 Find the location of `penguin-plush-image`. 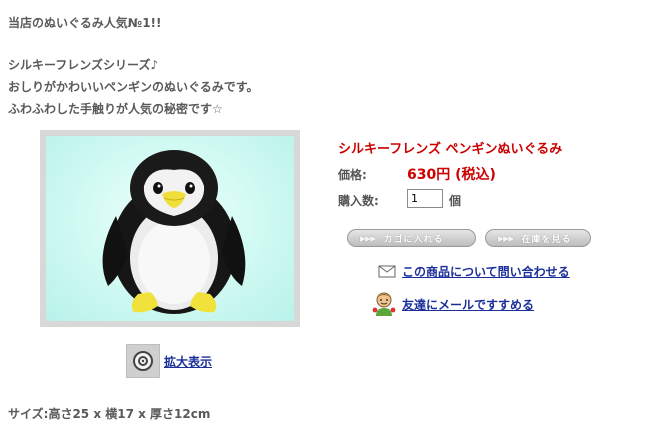

penguin-plush-image is located at coordinates (174, 232).